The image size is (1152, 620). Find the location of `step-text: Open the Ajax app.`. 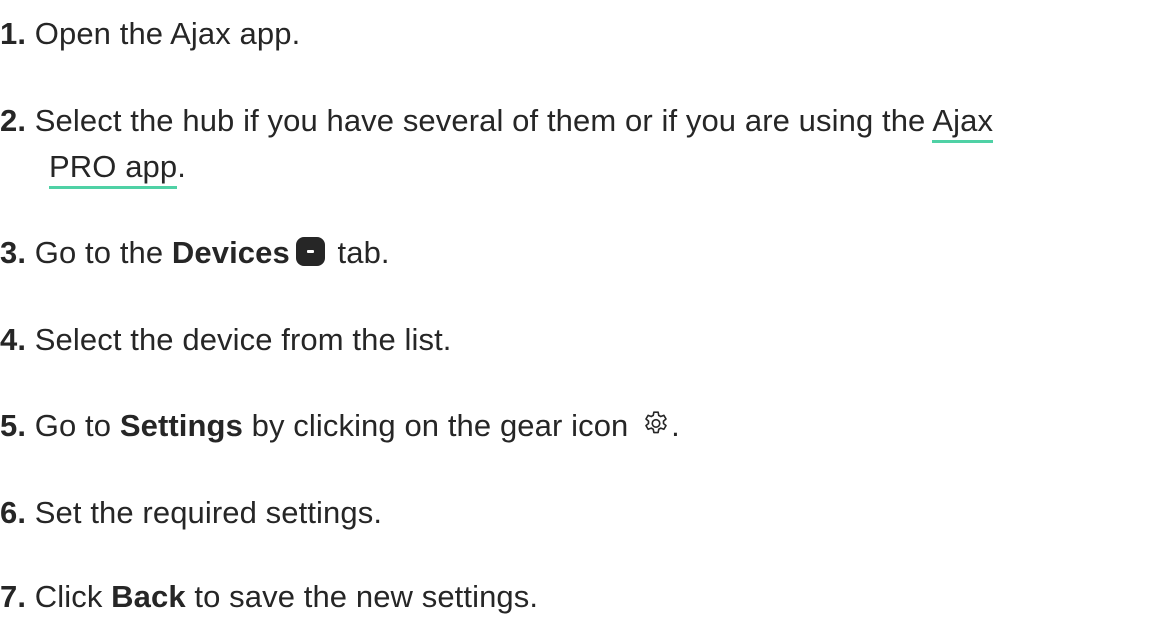

step-text: Open the Ajax app. is located at coordinates (167, 33).